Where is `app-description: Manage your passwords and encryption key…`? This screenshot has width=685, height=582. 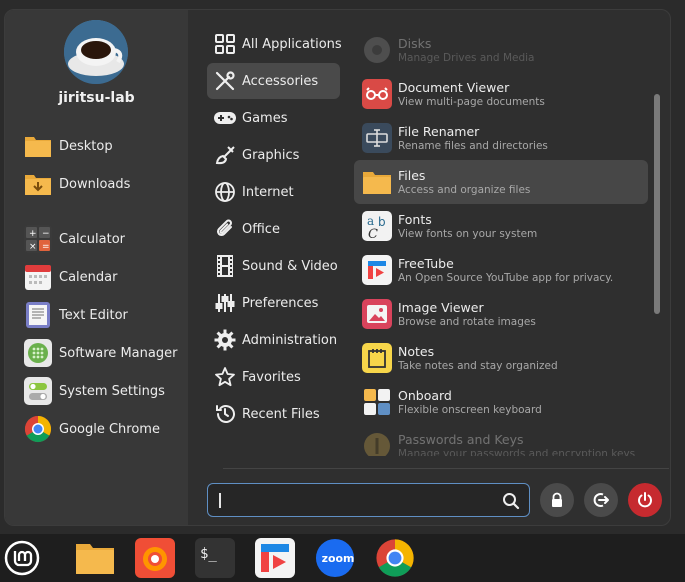 app-description: Manage your passwords and encryption key… is located at coordinates (517, 452).